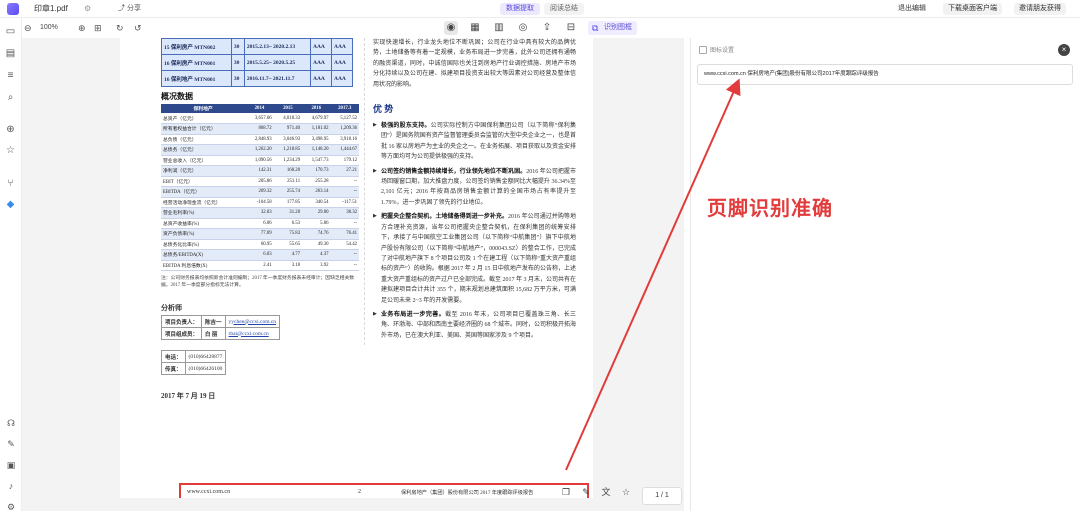 This screenshot has height=511, width=1080. I want to click on rotate-icon: ↻, so click(120, 28).